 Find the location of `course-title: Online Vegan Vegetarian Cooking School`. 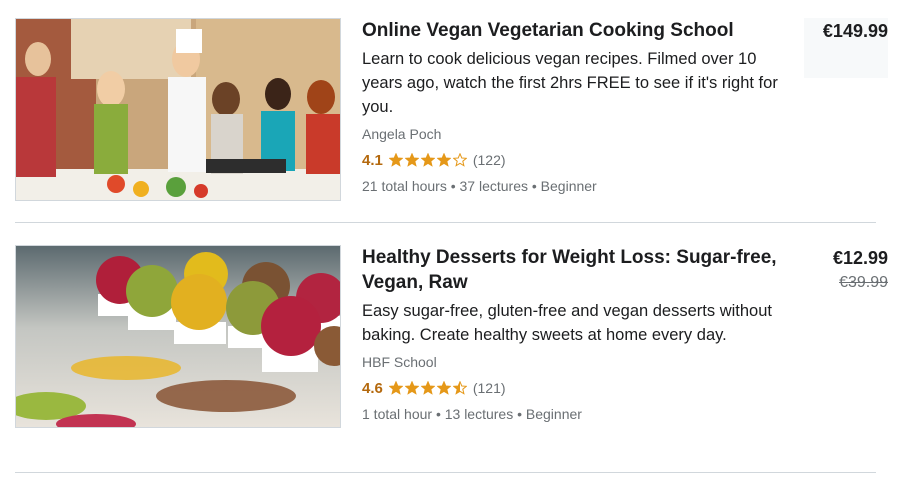

course-title: Online Vegan Vegetarian Cooking School is located at coordinates (572, 30).